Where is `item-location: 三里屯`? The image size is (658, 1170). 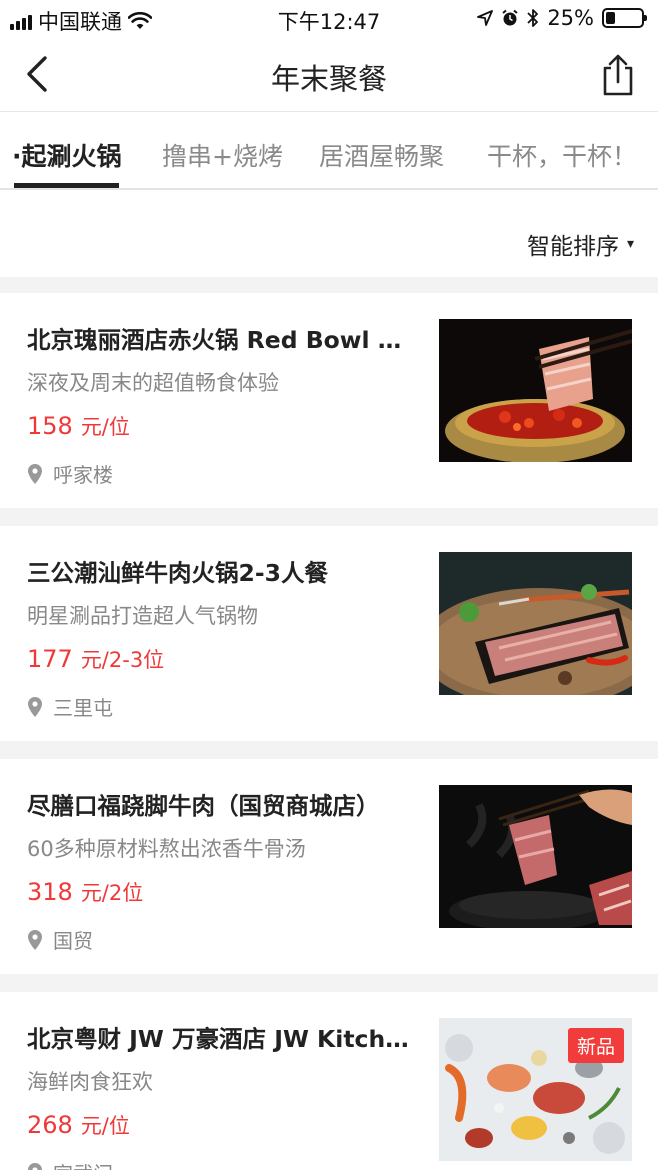
item-location: 三里屯 is located at coordinates (70, 706).